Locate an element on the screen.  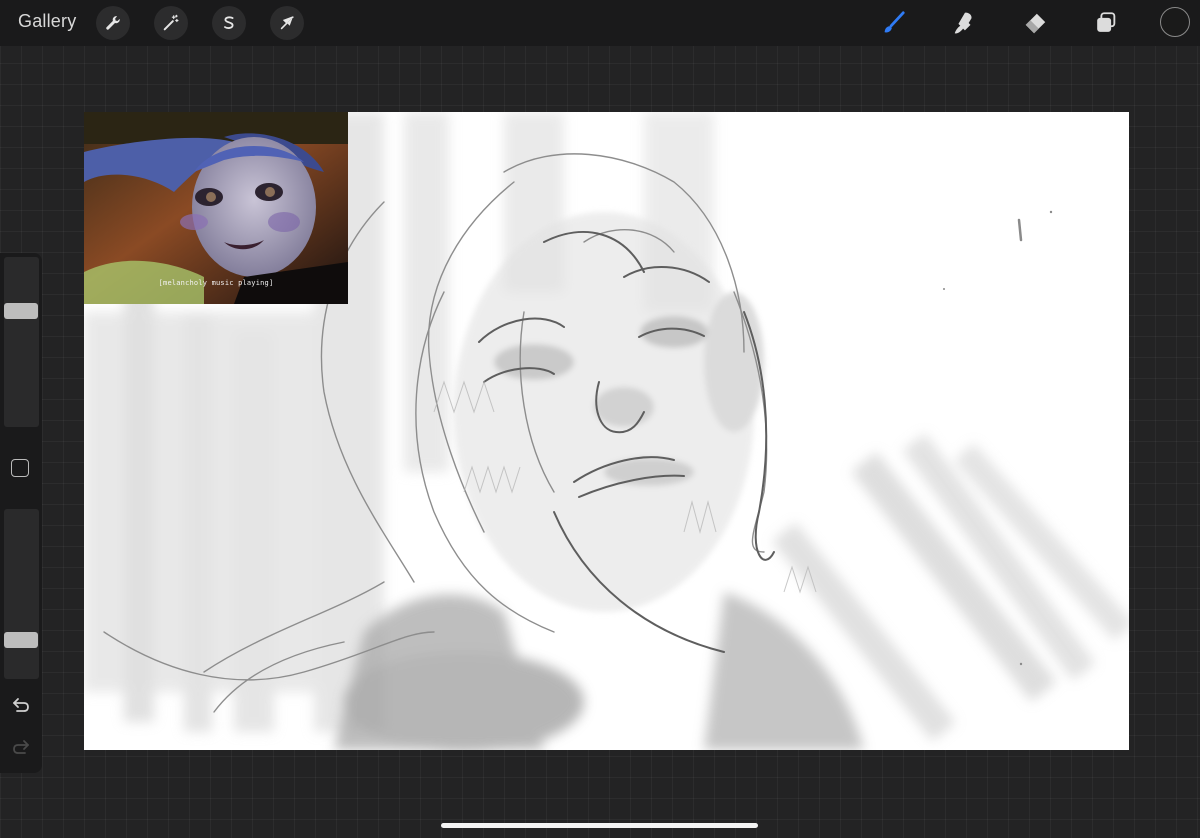
transform-button is located at coordinates (287, 23).